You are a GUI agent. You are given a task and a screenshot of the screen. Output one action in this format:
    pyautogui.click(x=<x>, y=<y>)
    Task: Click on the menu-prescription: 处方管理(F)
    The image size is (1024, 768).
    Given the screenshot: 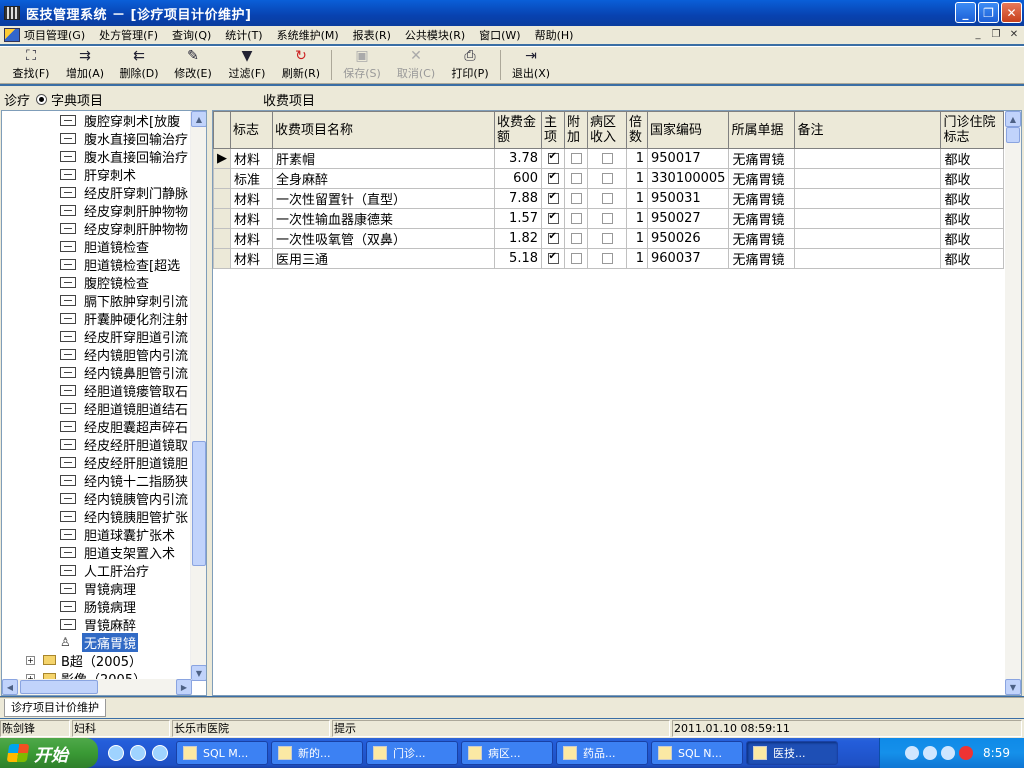 What is the action you would take?
    pyautogui.click(x=131, y=35)
    